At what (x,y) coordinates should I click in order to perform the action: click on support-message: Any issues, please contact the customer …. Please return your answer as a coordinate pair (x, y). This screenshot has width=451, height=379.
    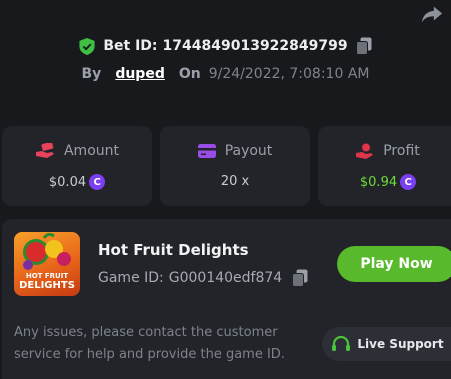
    Looking at the image, I should click on (149, 343).